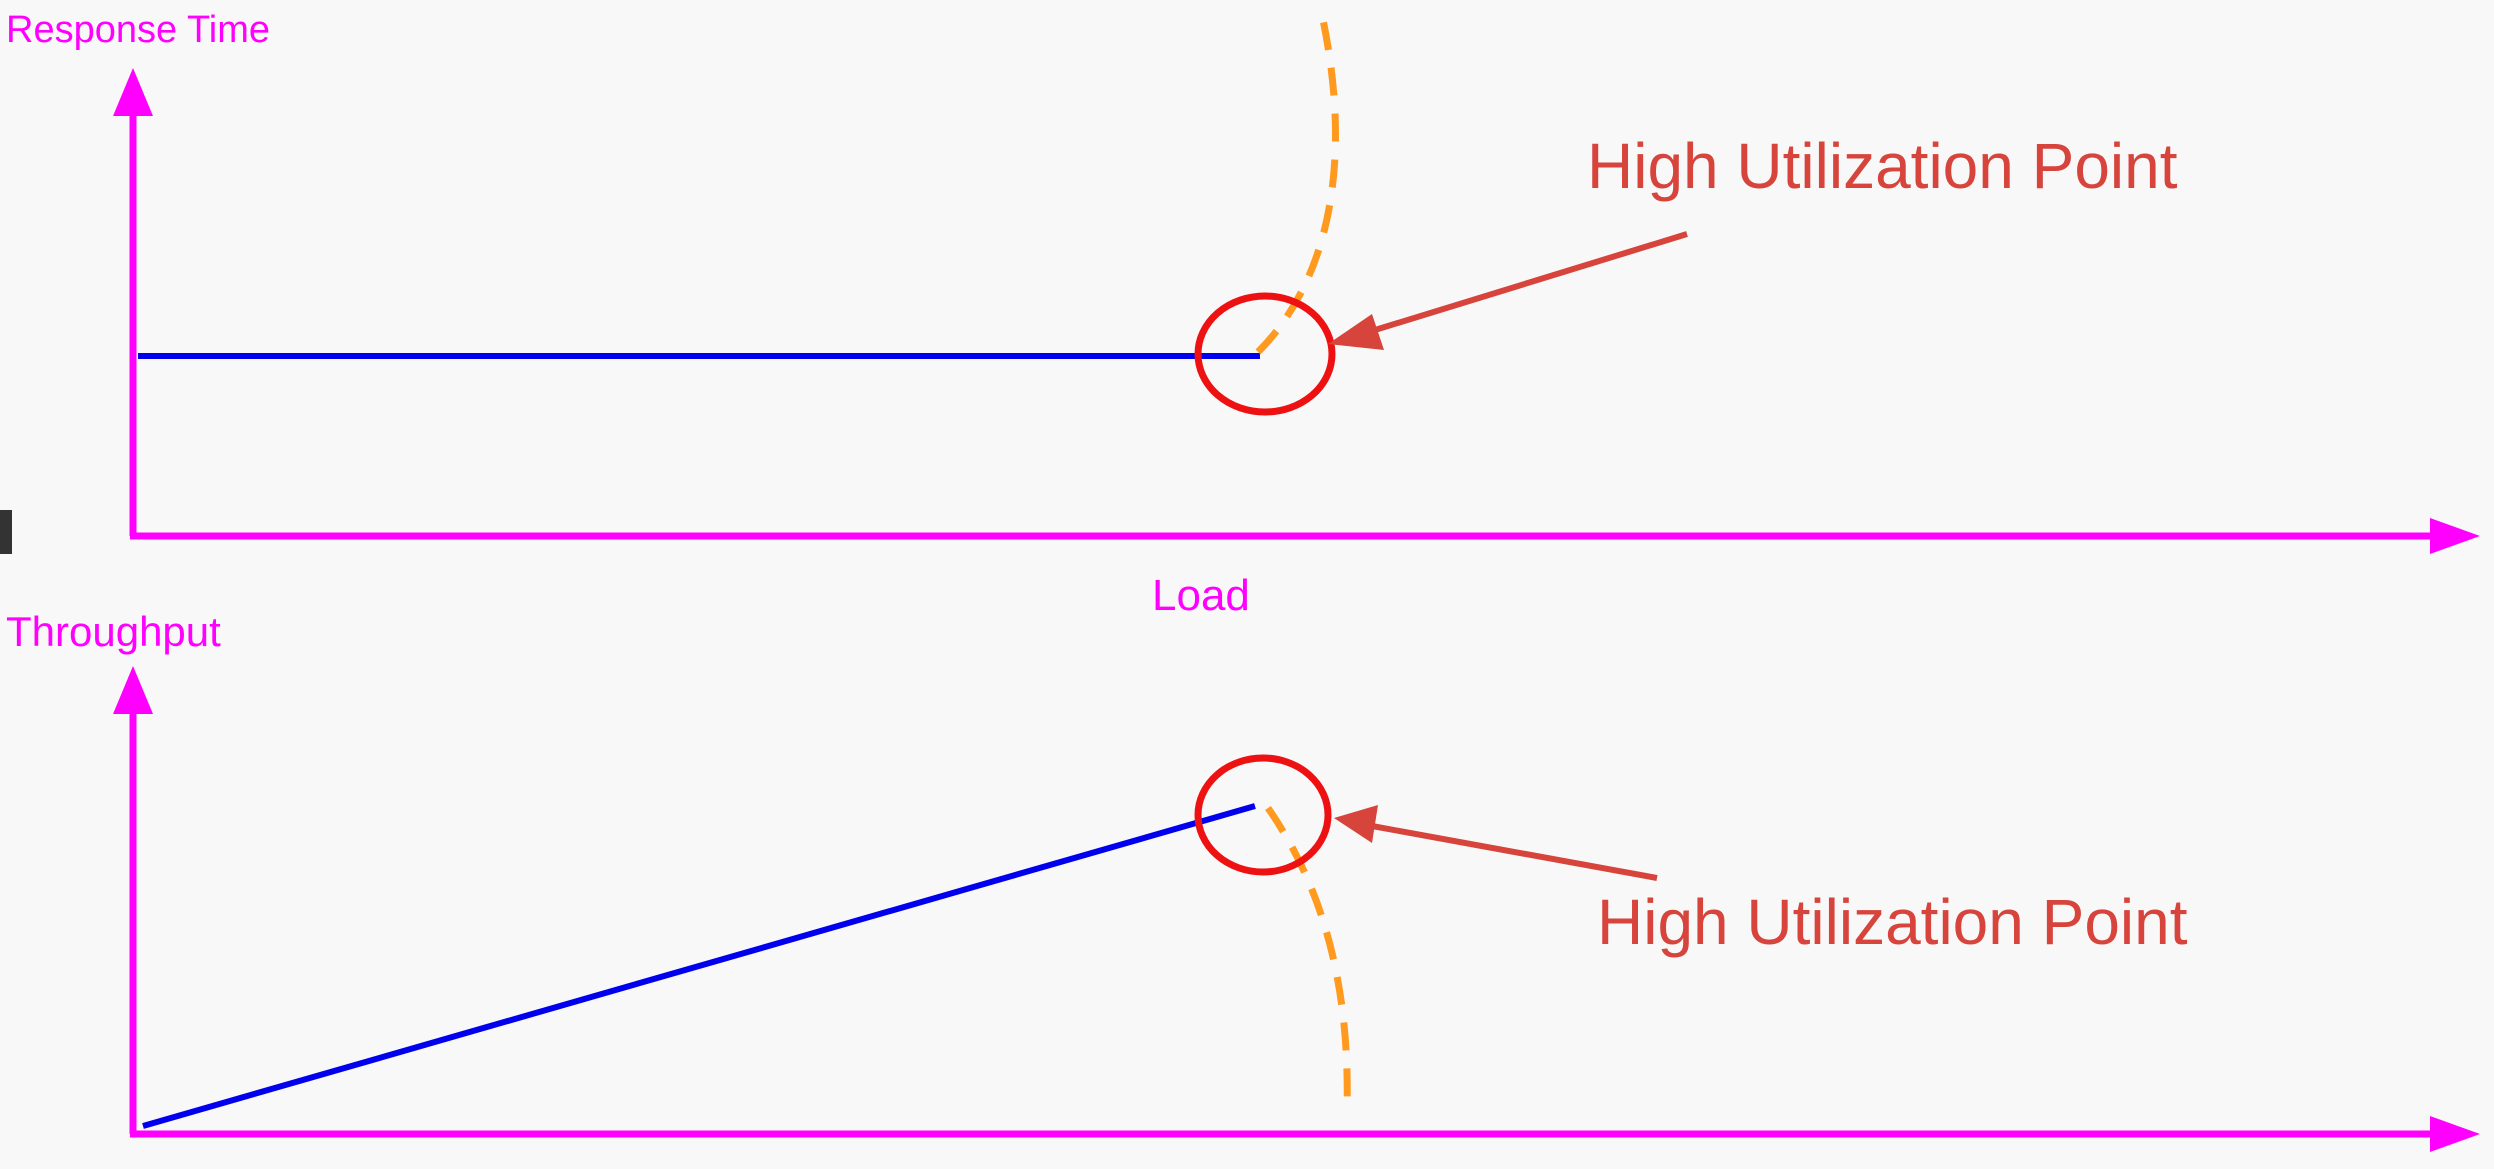 This screenshot has width=2494, height=1169. What do you see at coordinates (1201, 595) in the screenshot?
I see `x-axis-label-load: Load` at bounding box center [1201, 595].